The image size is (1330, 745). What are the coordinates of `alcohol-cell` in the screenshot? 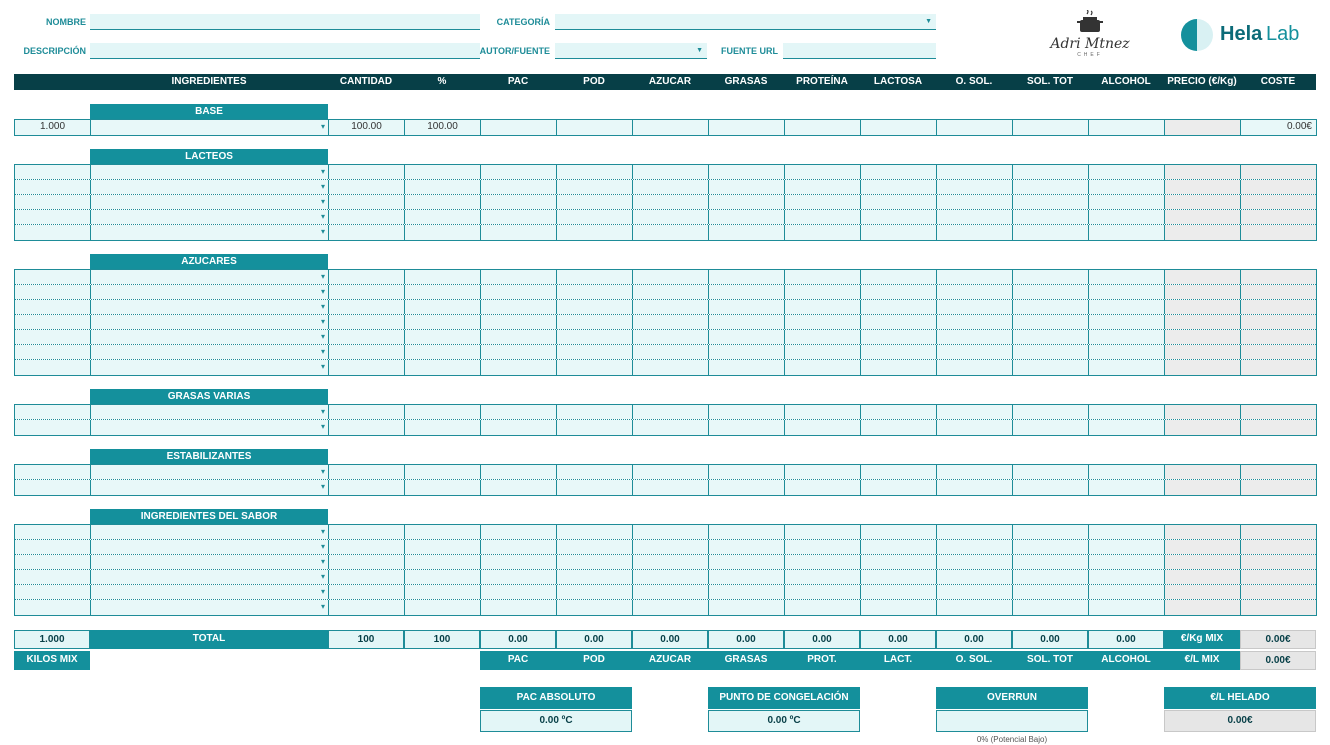 It's located at (1126, 202).